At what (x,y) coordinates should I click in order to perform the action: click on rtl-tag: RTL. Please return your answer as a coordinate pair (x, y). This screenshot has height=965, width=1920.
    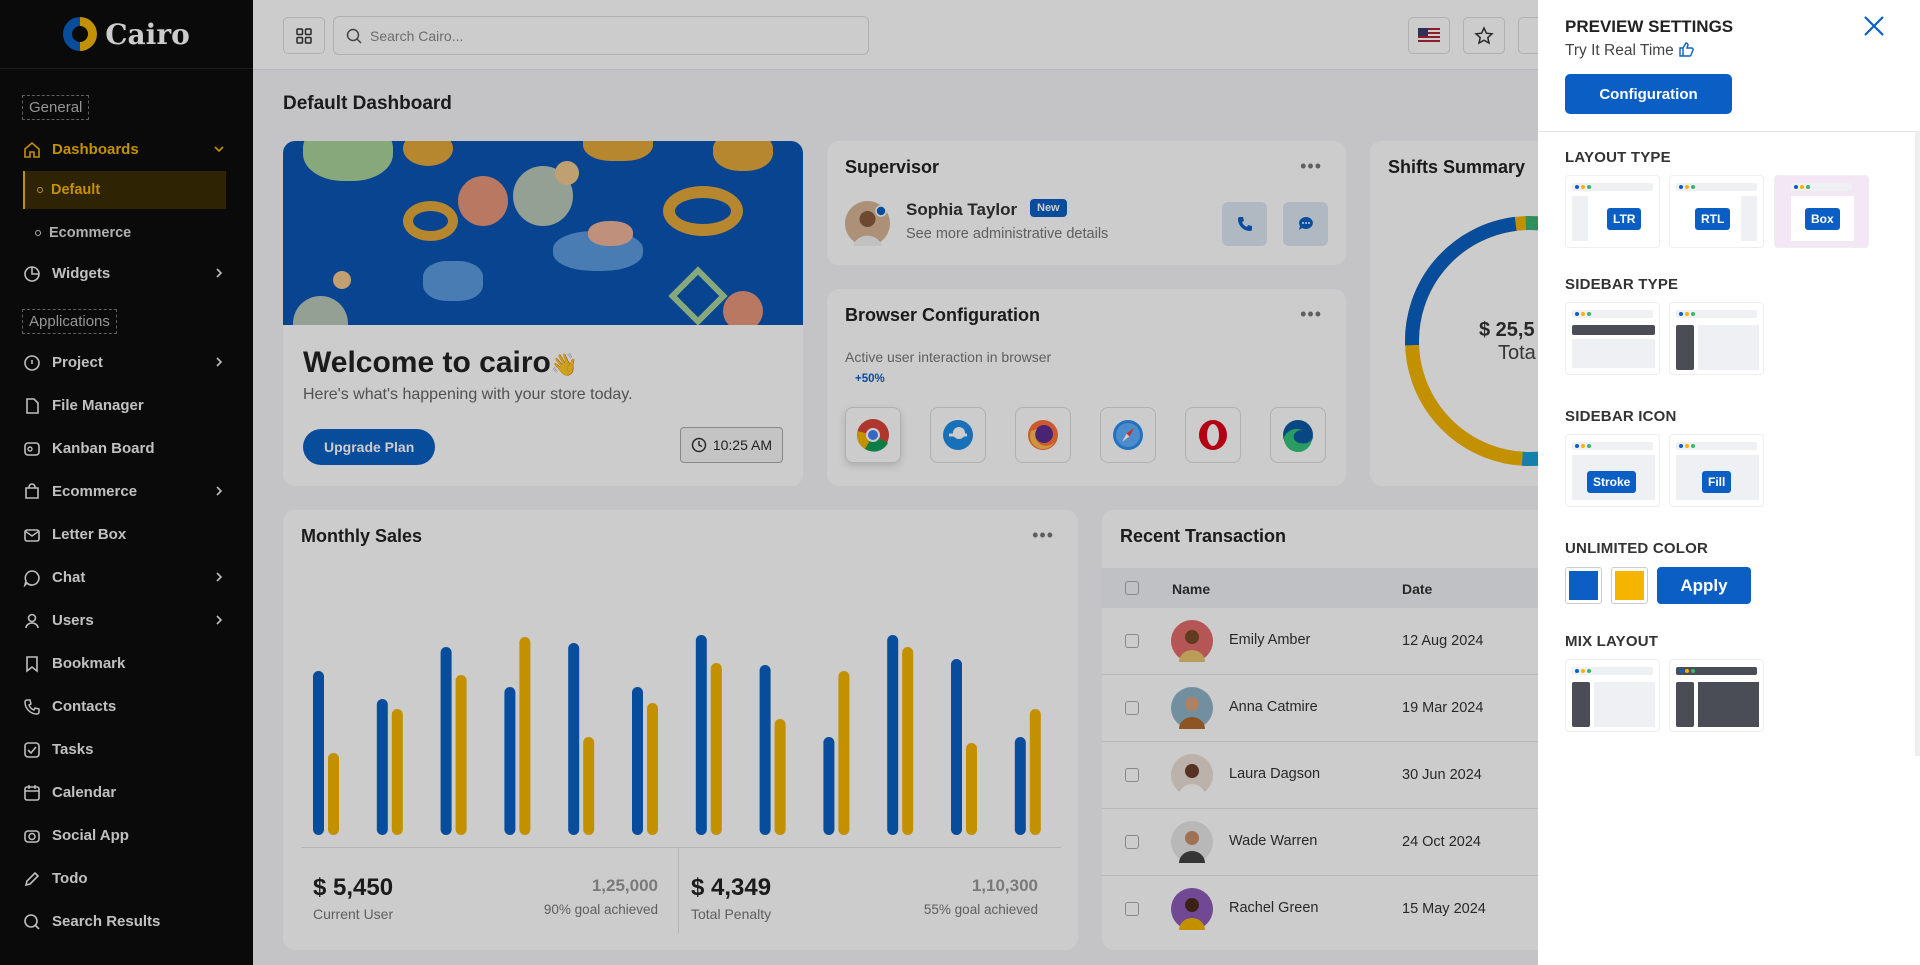
    Looking at the image, I should click on (1713, 219).